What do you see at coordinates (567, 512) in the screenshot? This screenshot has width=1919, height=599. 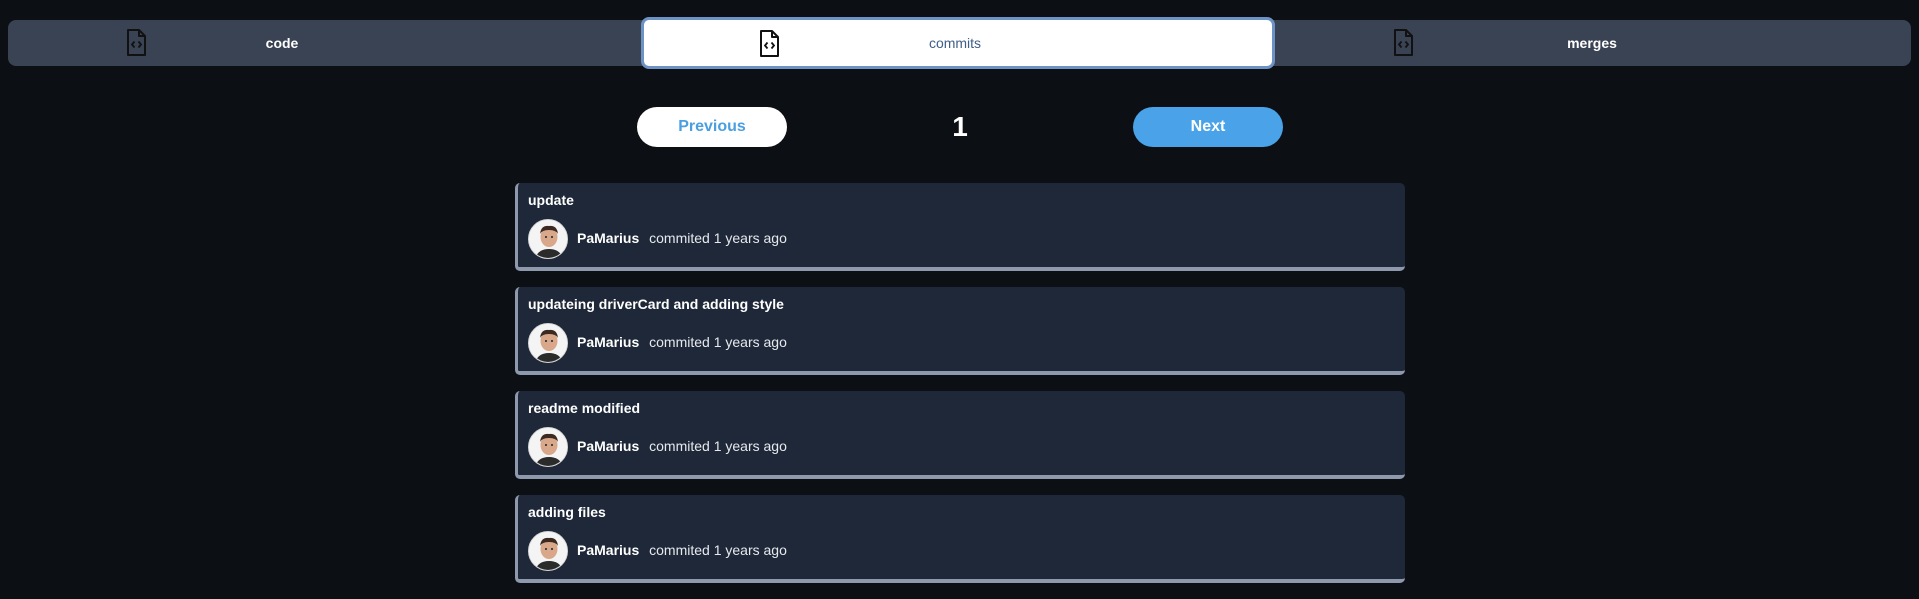 I see `commit-title: adding files` at bounding box center [567, 512].